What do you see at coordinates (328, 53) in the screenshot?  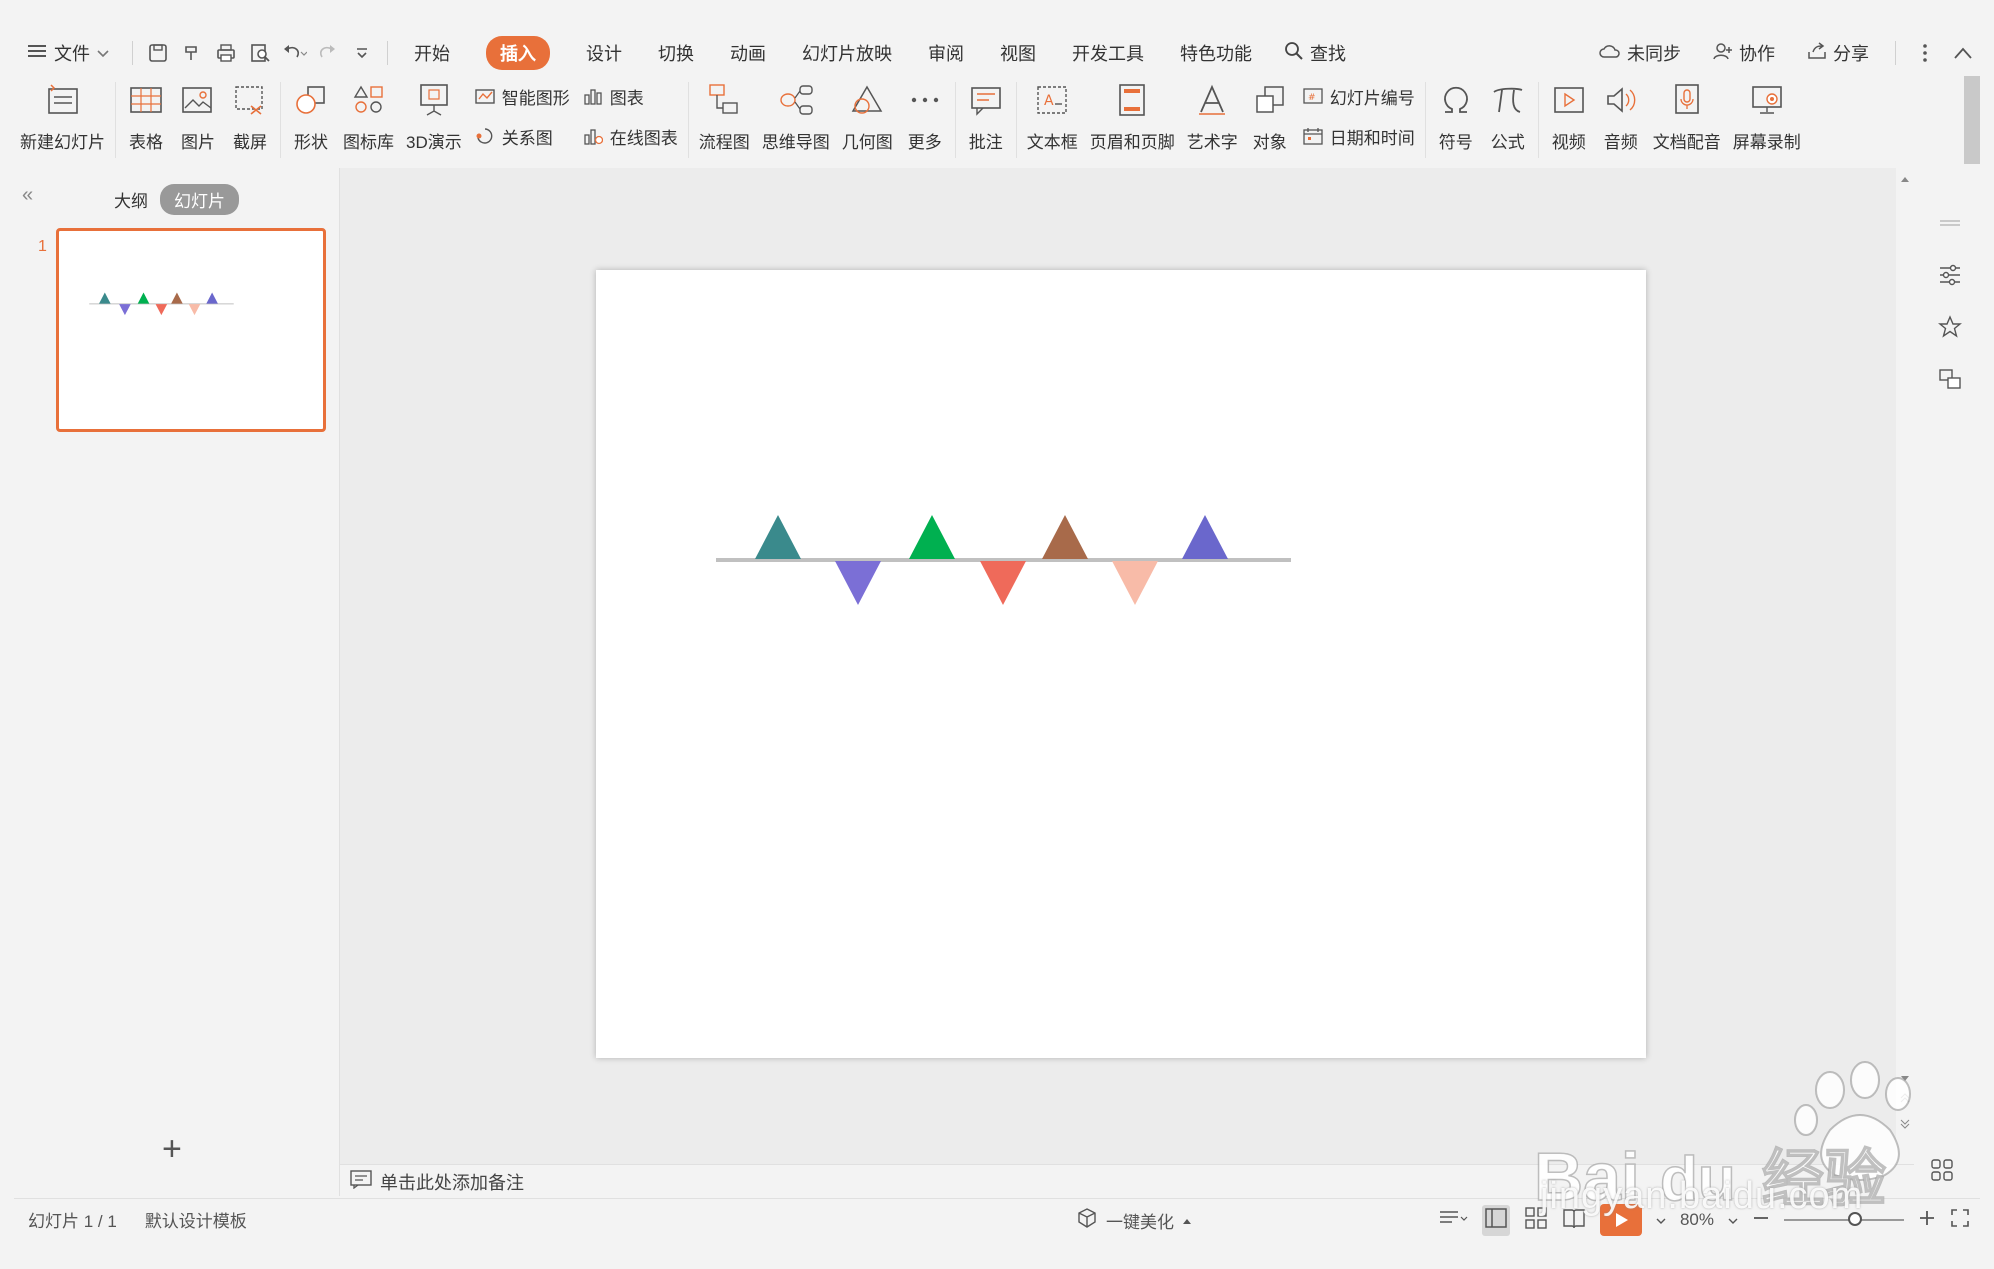 I see `redo-icon` at bounding box center [328, 53].